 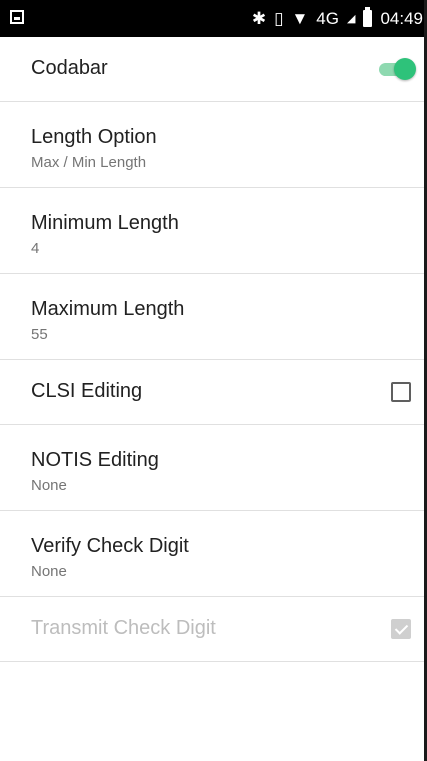 What do you see at coordinates (89, 162) in the screenshot?
I see `setting-summary: Max / Min Length` at bounding box center [89, 162].